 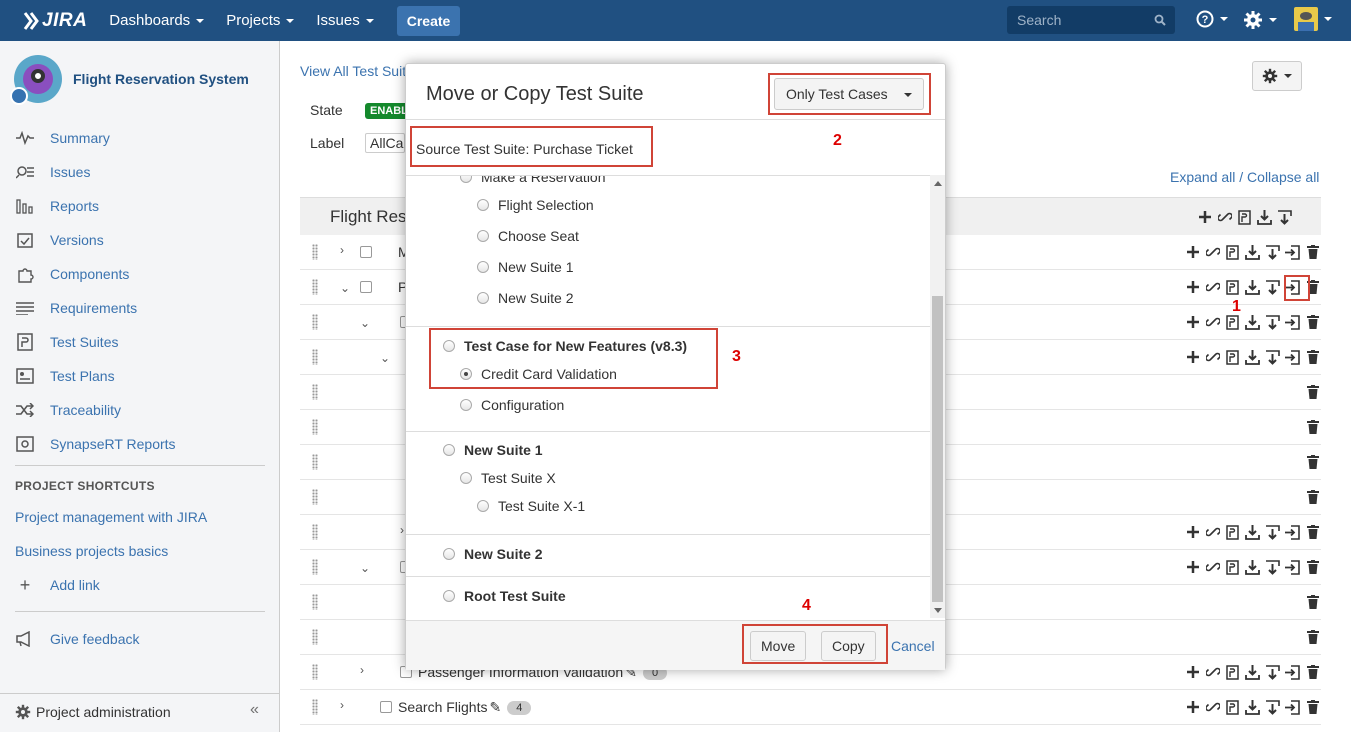 What do you see at coordinates (493, 450) in the screenshot?
I see `tree-node-new-suite-1: New Suite 1` at bounding box center [493, 450].